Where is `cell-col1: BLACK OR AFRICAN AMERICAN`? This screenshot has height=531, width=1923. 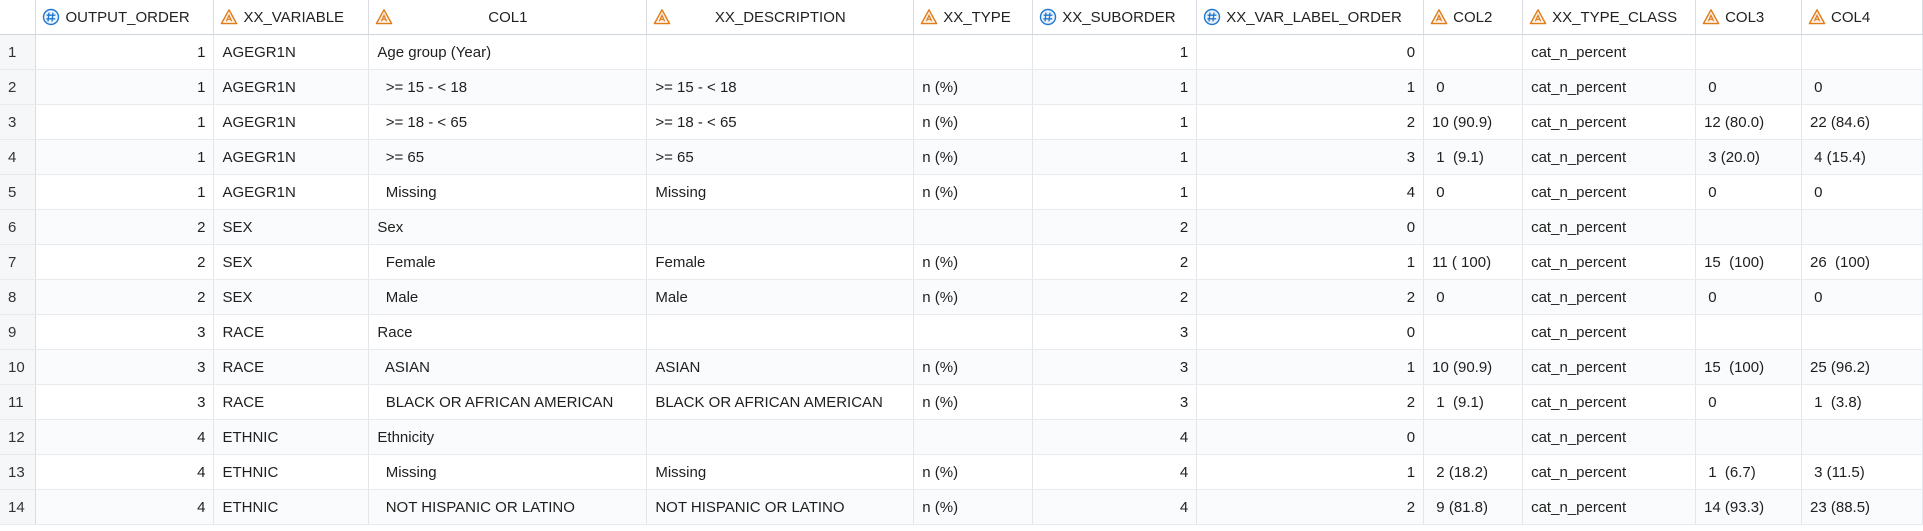
cell-col1: BLACK OR AFRICAN AMERICAN is located at coordinates (508, 402).